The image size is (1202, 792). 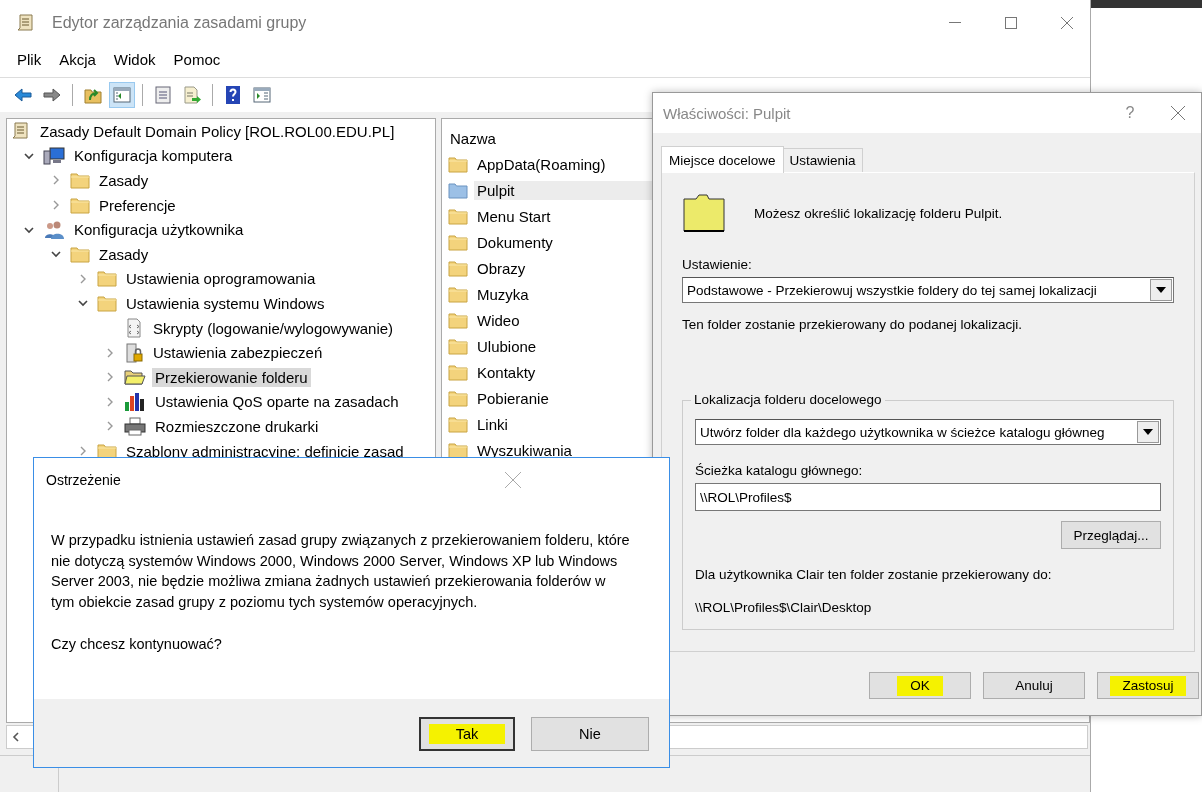 I want to click on setting-dropdown: Podstawowe - Przekierowuj wszystkie foldery do tej samej lokalizacji, so click(x=928, y=290).